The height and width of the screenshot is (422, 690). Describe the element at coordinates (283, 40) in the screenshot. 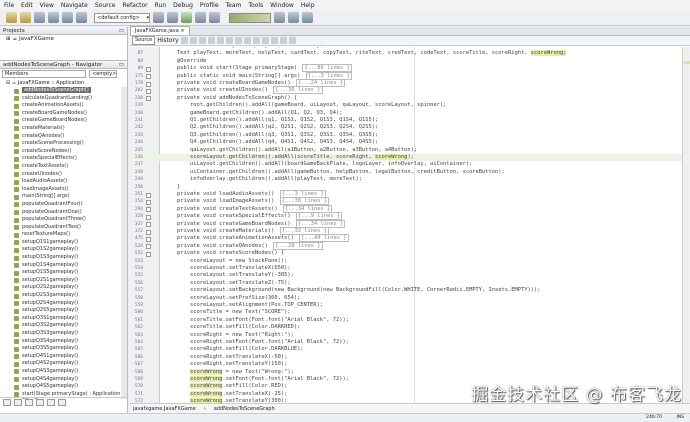

I see `comment-icon` at that location.